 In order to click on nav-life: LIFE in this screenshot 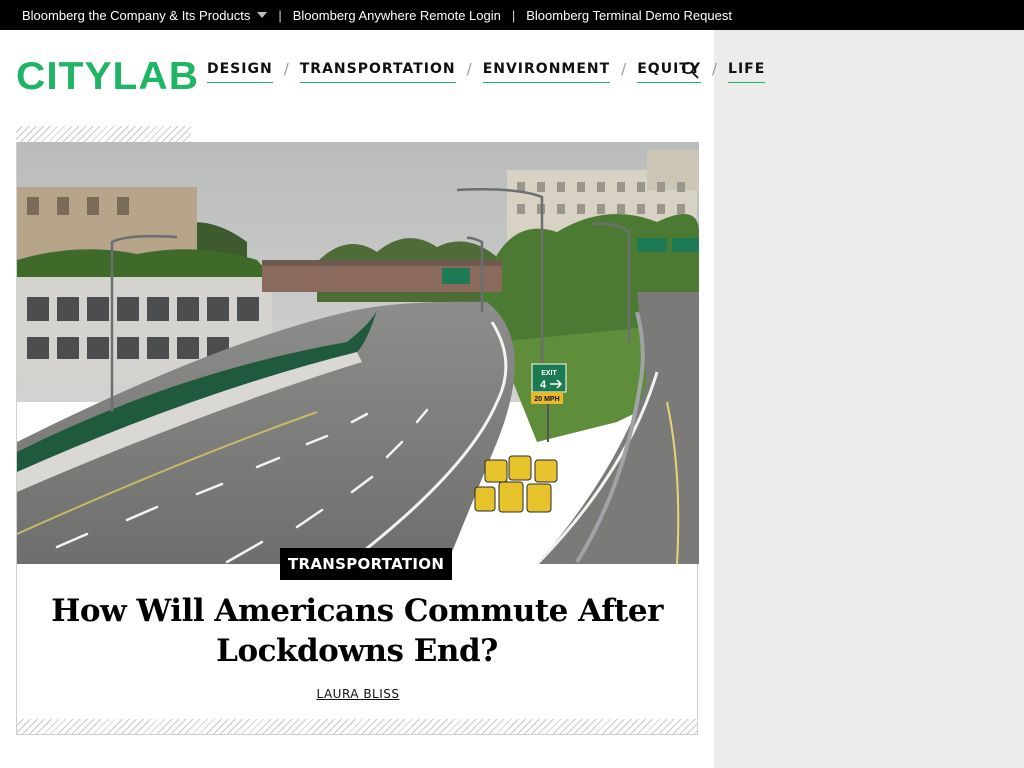, I will do `click(747, 71)`.